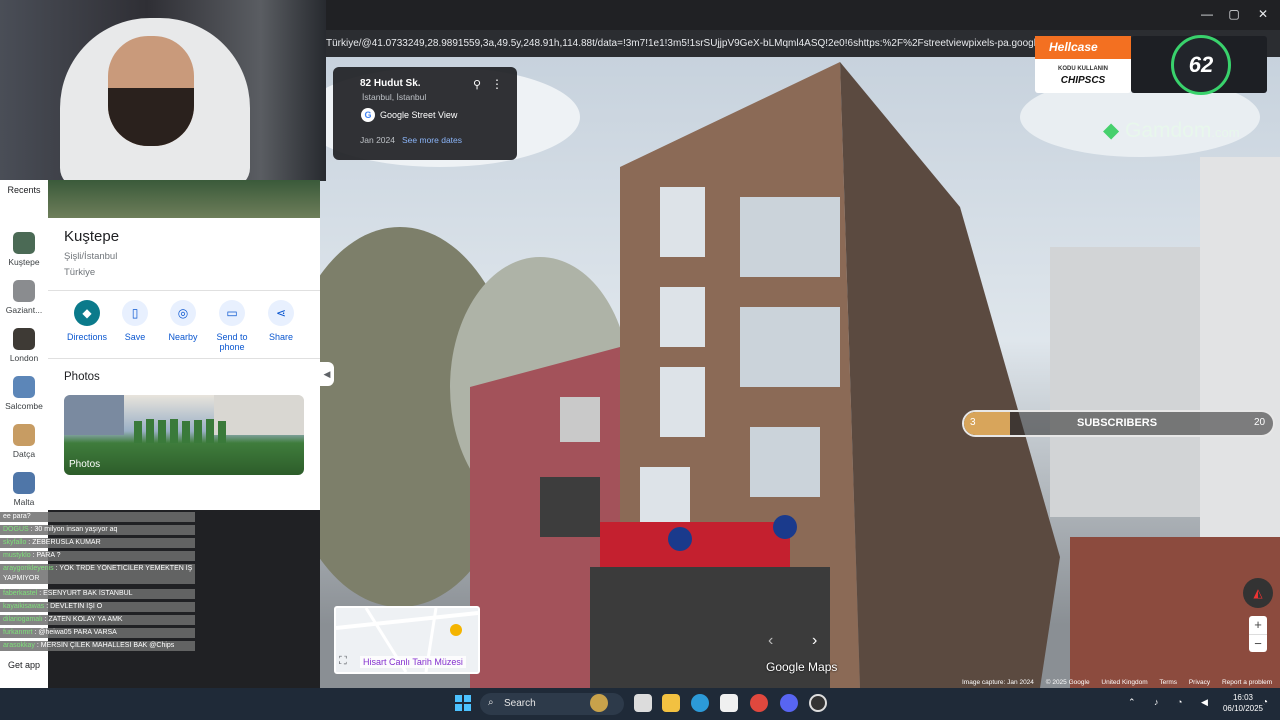 The height and width of the screenshot is (720, 1280). I want to click on recent-item-malta: Malta, so click(24, 489).